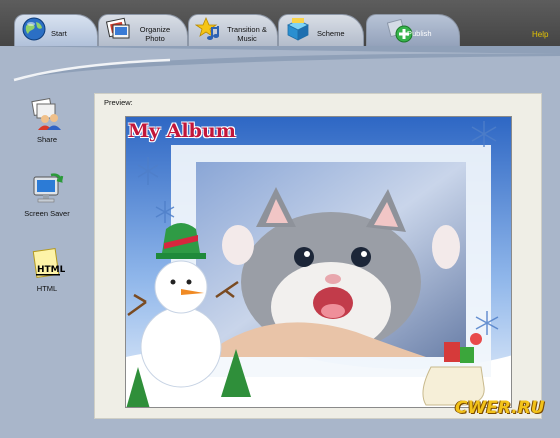 The width and height of the screenshot is (560, 438). What do you see at coordinates (540, 34) in the screenshot?
I see `help-link: Help` at bounding box center [540, 34].